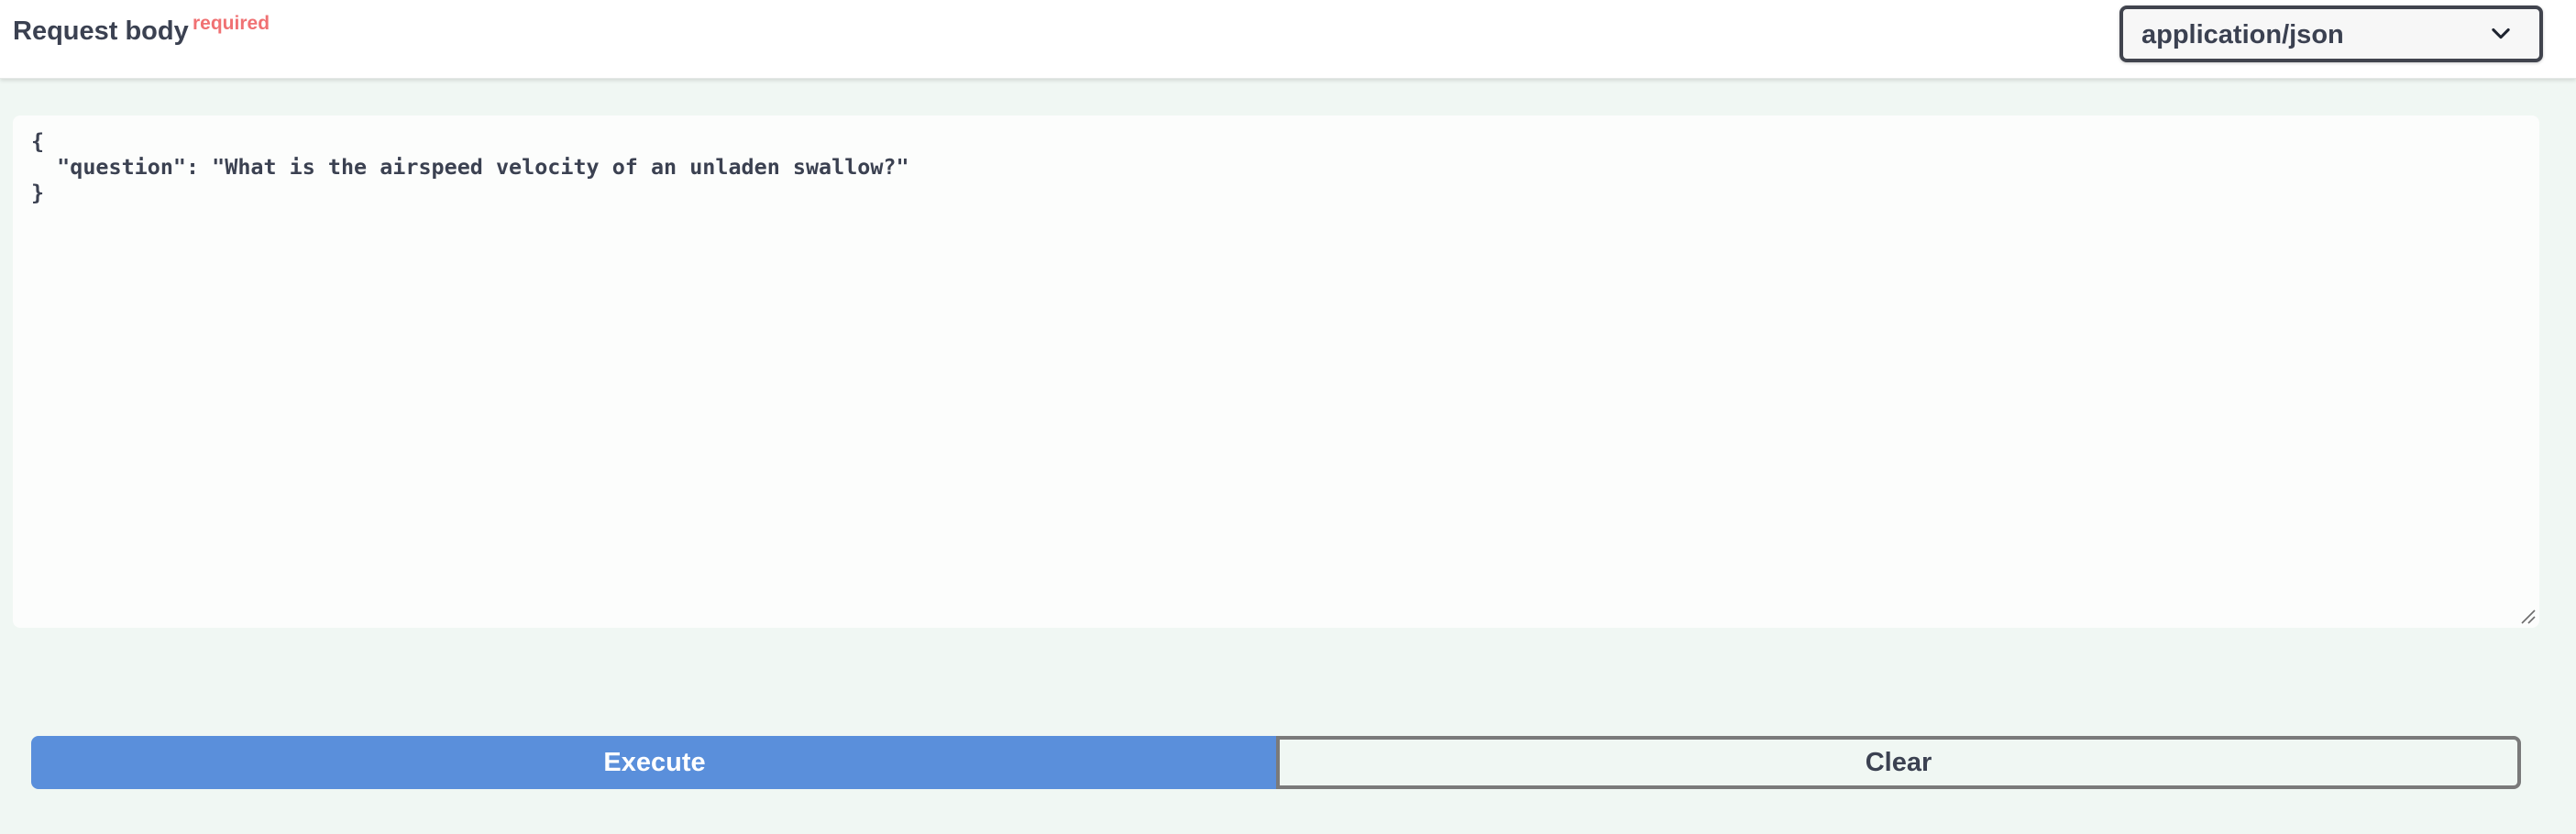 This screenshot has width=2576, height=834. What do you see at coordinates (231, 24) in the screenshot?
I see `required-label: required` at bounding box center [231, 24].